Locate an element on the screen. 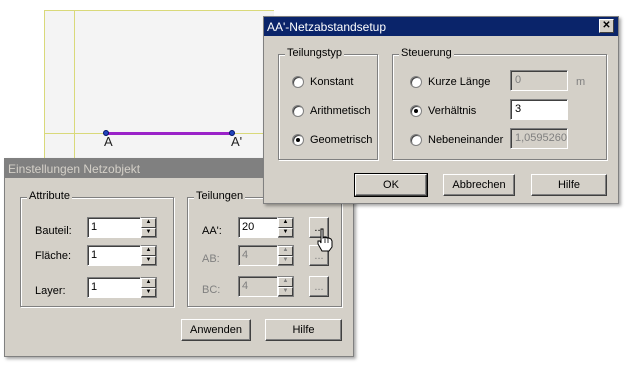 The image size is (630, 365). flaeche-label: Fläche: is located at coordinates (53, 256).